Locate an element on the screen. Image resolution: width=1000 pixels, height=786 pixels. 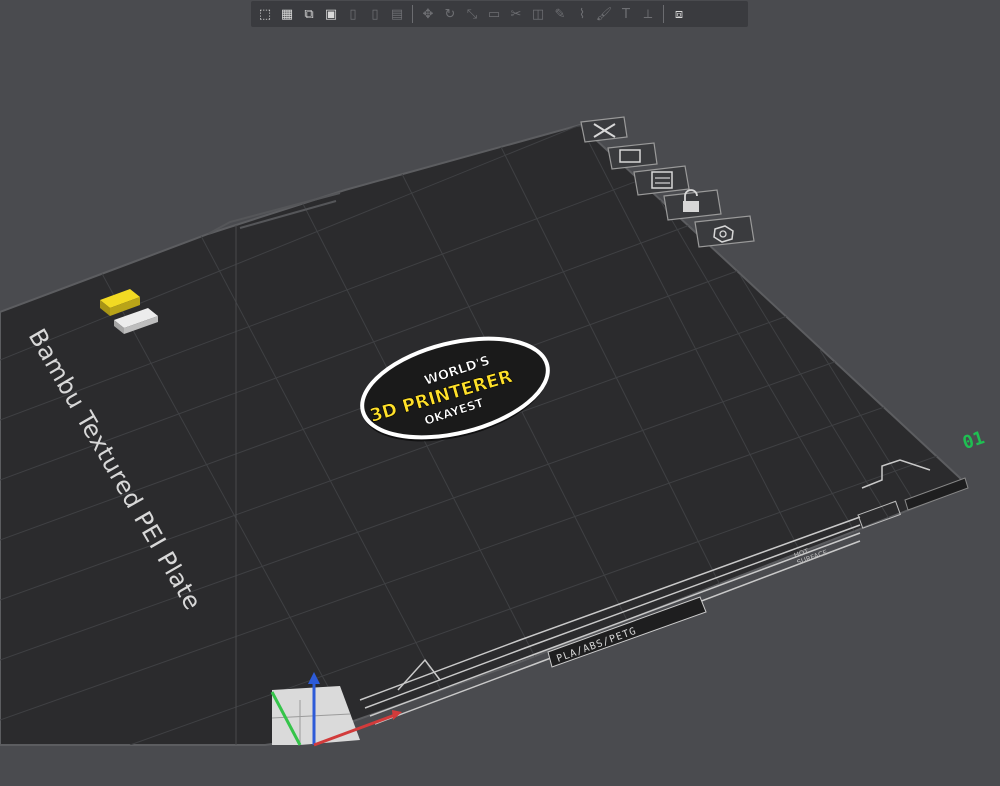
color-paint-button: 🖌 is located at coordinates (604, 14).